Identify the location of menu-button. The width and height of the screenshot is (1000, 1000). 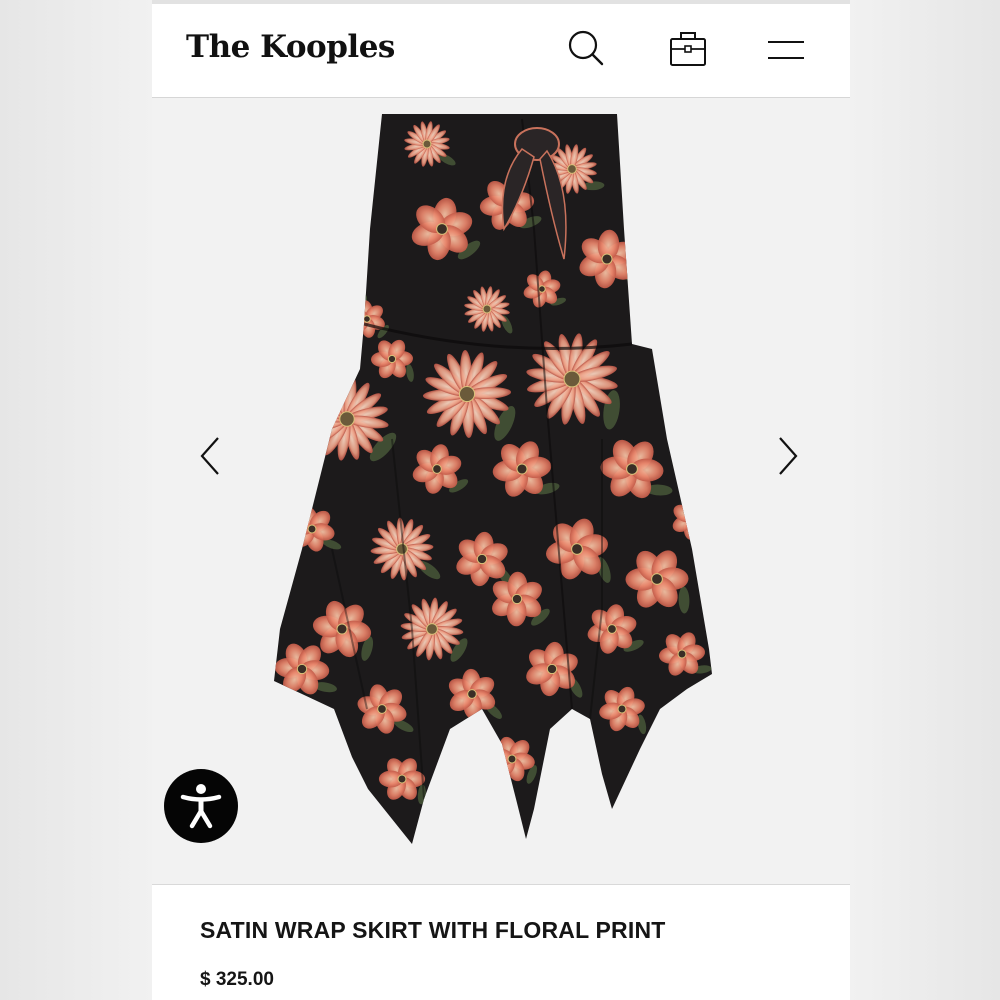
(786, 48).